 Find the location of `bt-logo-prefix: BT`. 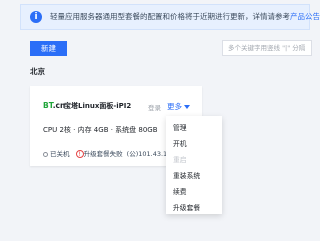

bt-logo-prefix: BT is located at coordinates (48, 105).